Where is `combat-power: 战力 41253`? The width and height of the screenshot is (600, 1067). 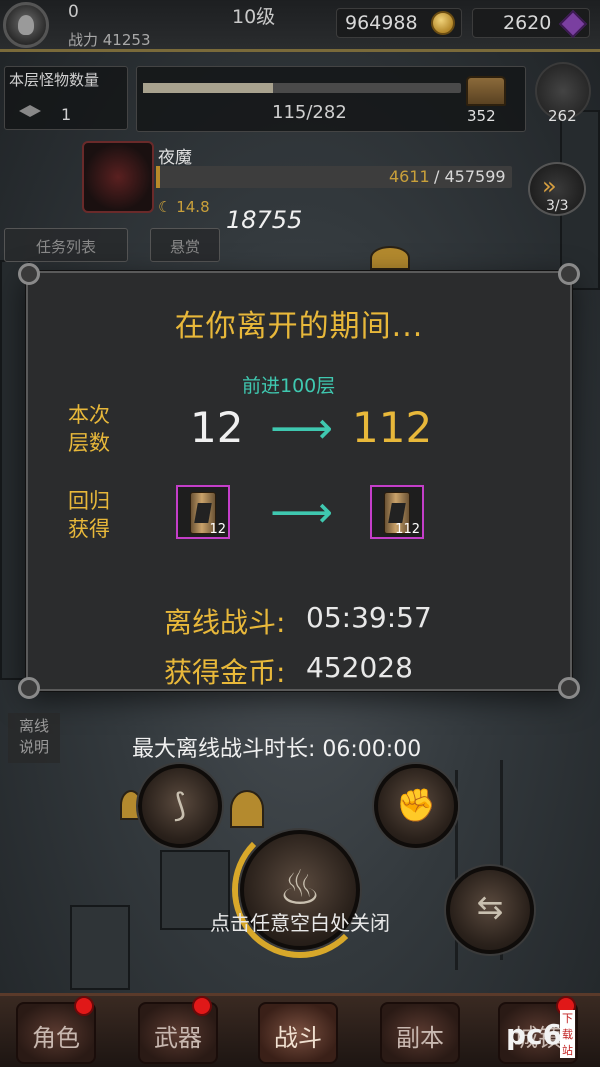 combat-power: 战力 41253 is located at coordinates (109, 40).